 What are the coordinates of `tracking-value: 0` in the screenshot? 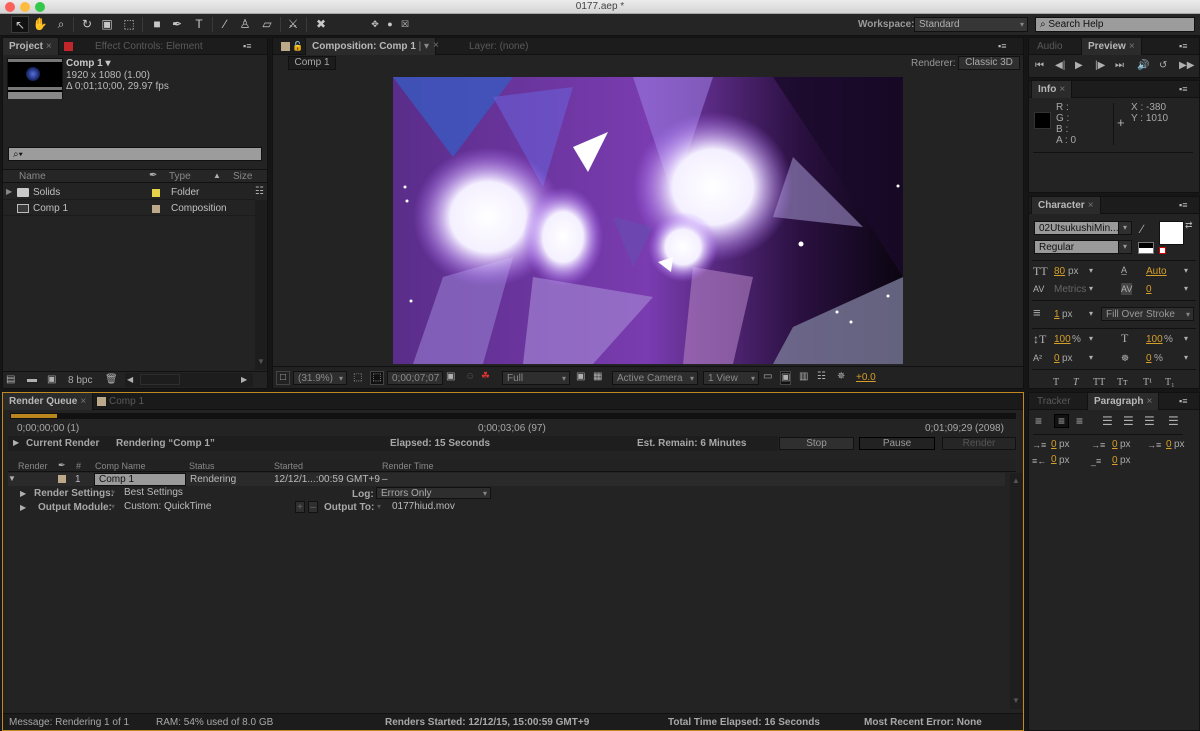 It's located at (1149, 290).